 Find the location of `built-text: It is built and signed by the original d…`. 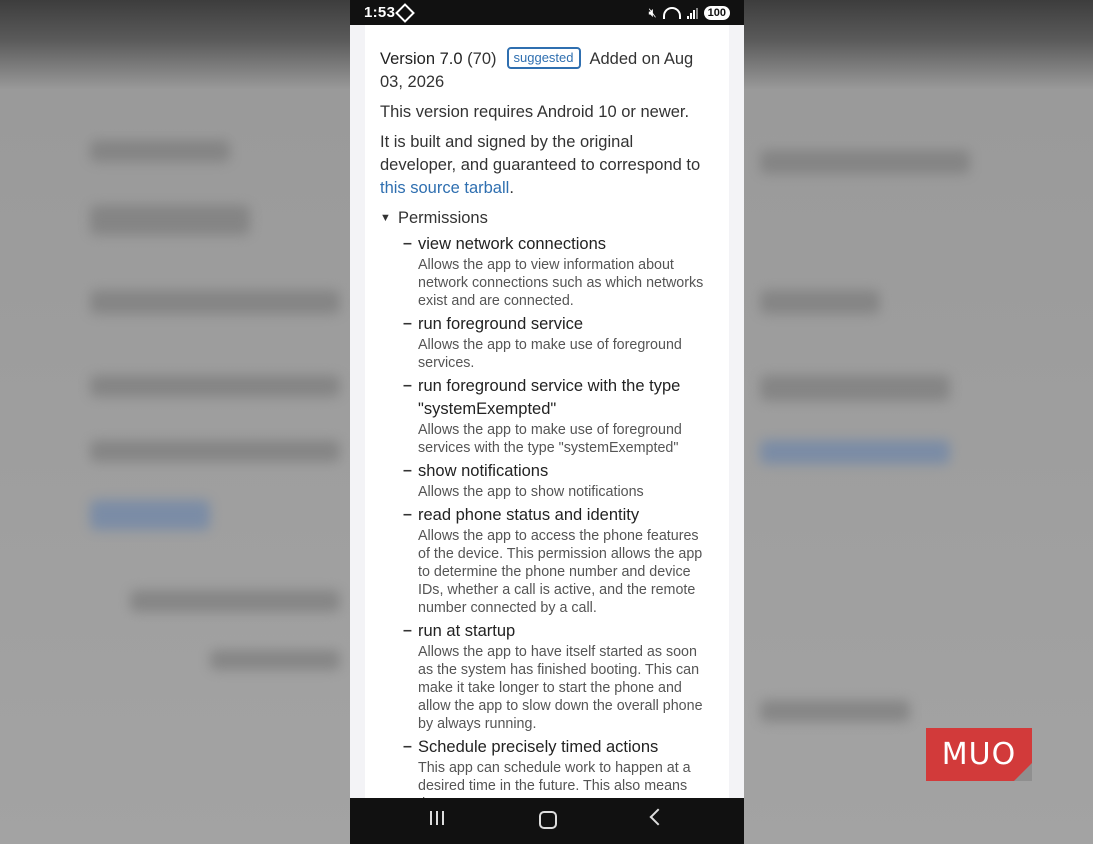

built-text: It is built and signed by the original d… is located at coordinates (546, 165).